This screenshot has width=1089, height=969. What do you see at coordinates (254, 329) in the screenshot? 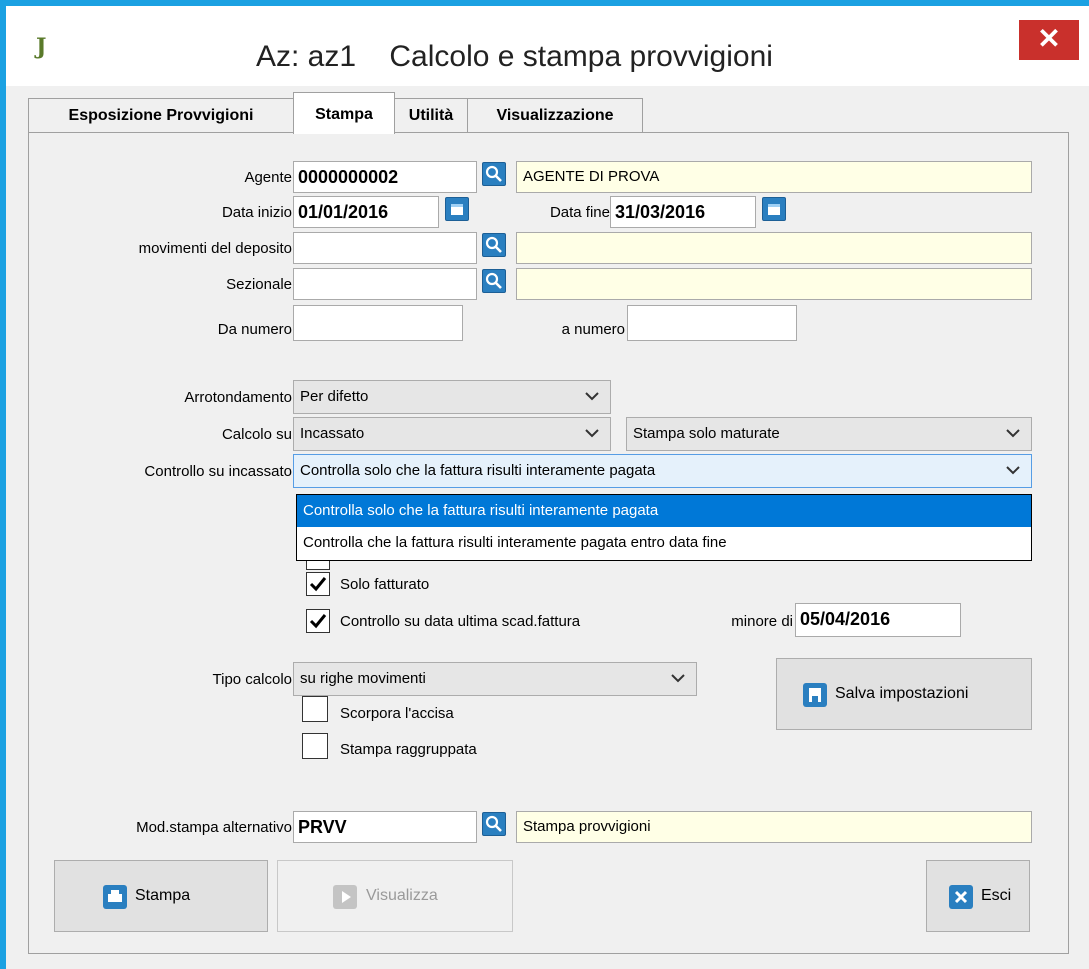
I see `da-numero-label: Da numero` at bounding box center [254, 329].